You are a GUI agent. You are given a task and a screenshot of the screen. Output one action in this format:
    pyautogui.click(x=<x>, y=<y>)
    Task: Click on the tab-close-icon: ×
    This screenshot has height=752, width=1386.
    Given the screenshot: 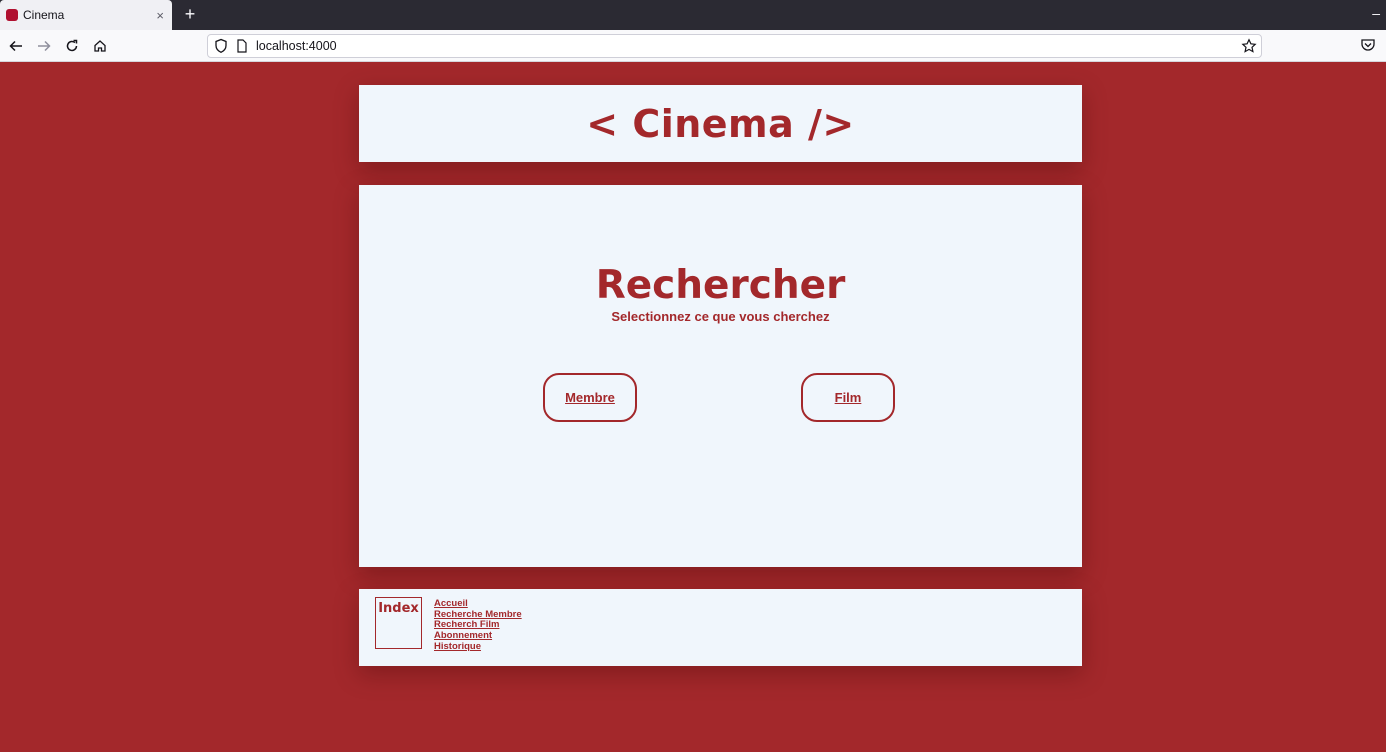 What is the action you would take?
    pyautogui.click(x=160, y=15)
    